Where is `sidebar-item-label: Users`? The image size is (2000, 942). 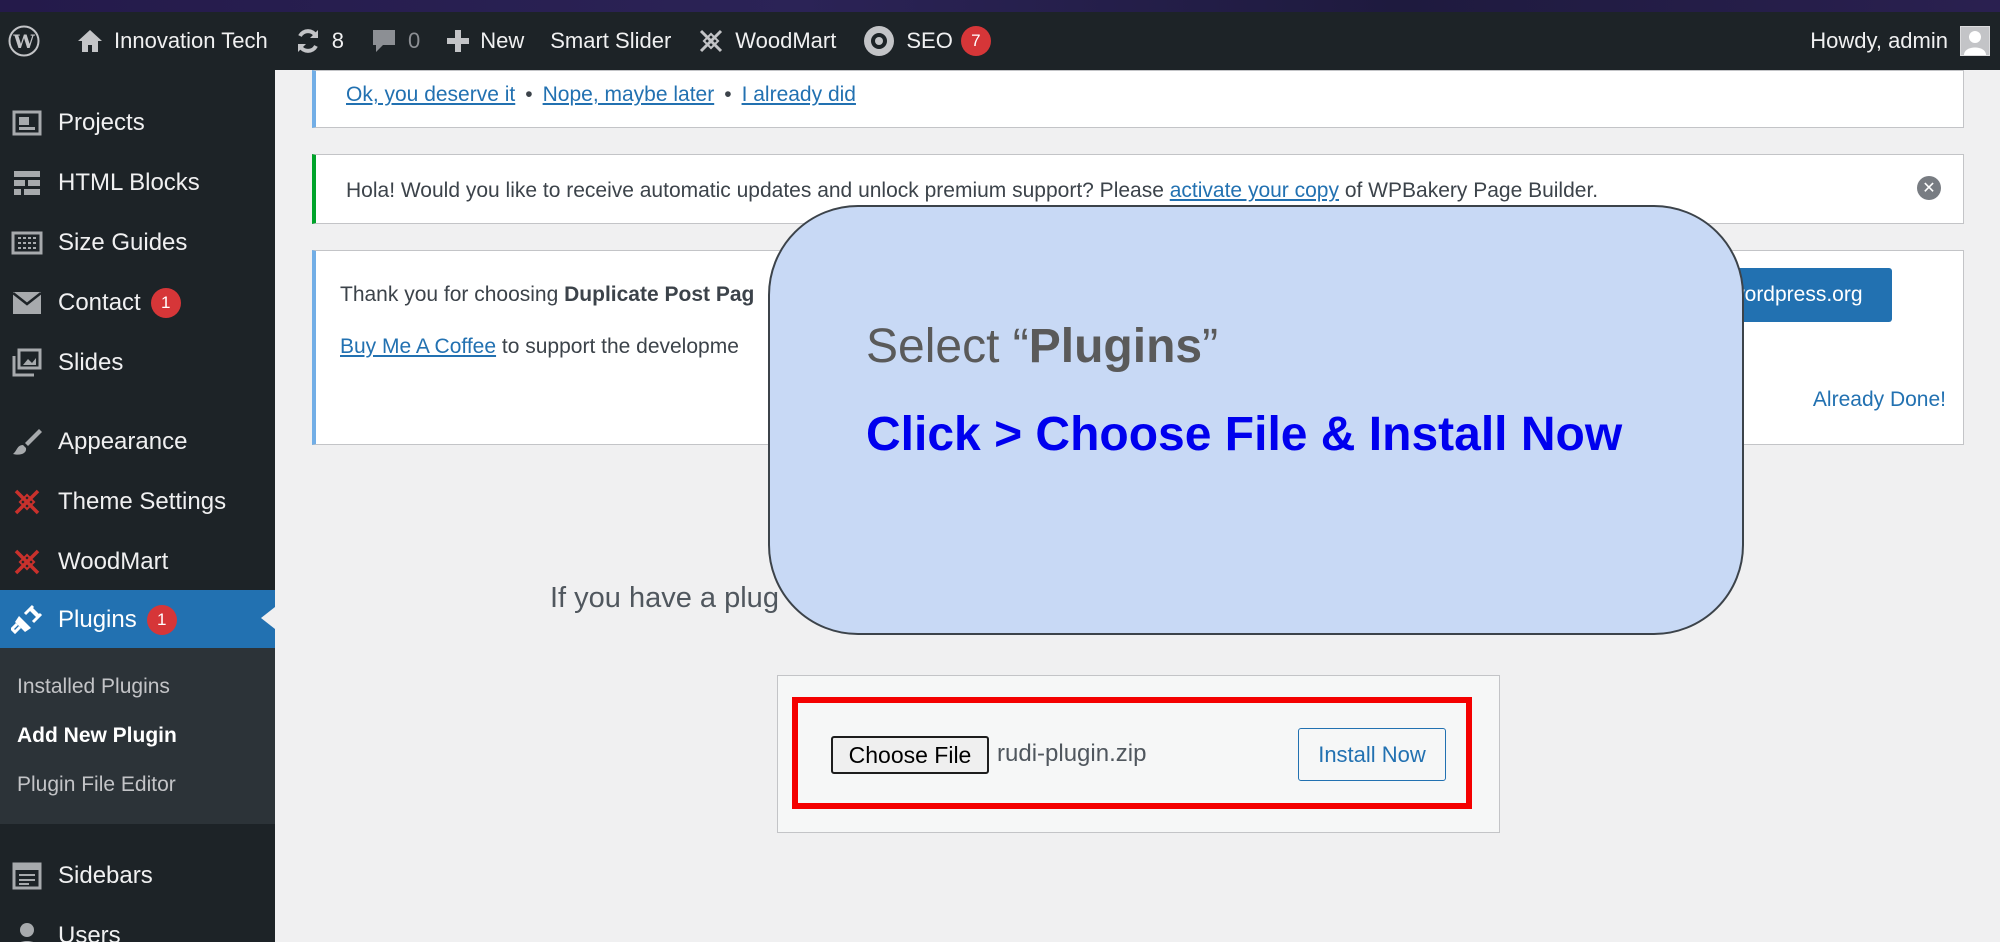
sidebar-item-label: Users is located at coordinates (89, 932).